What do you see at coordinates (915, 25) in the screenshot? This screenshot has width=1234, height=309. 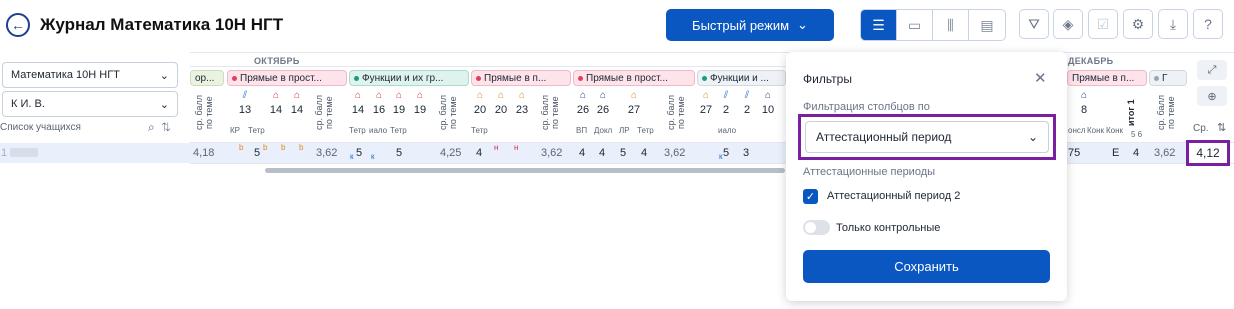 I see `window-view-icon: ▭` at bounding box center [915, 25].